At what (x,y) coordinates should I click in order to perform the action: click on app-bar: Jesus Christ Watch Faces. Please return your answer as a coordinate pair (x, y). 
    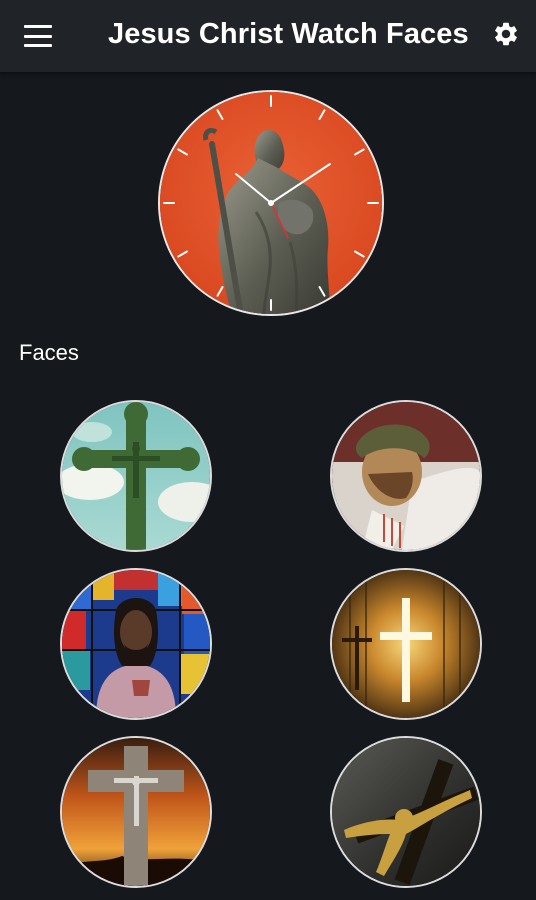
    Looking at the image, I should click on (268, 36).